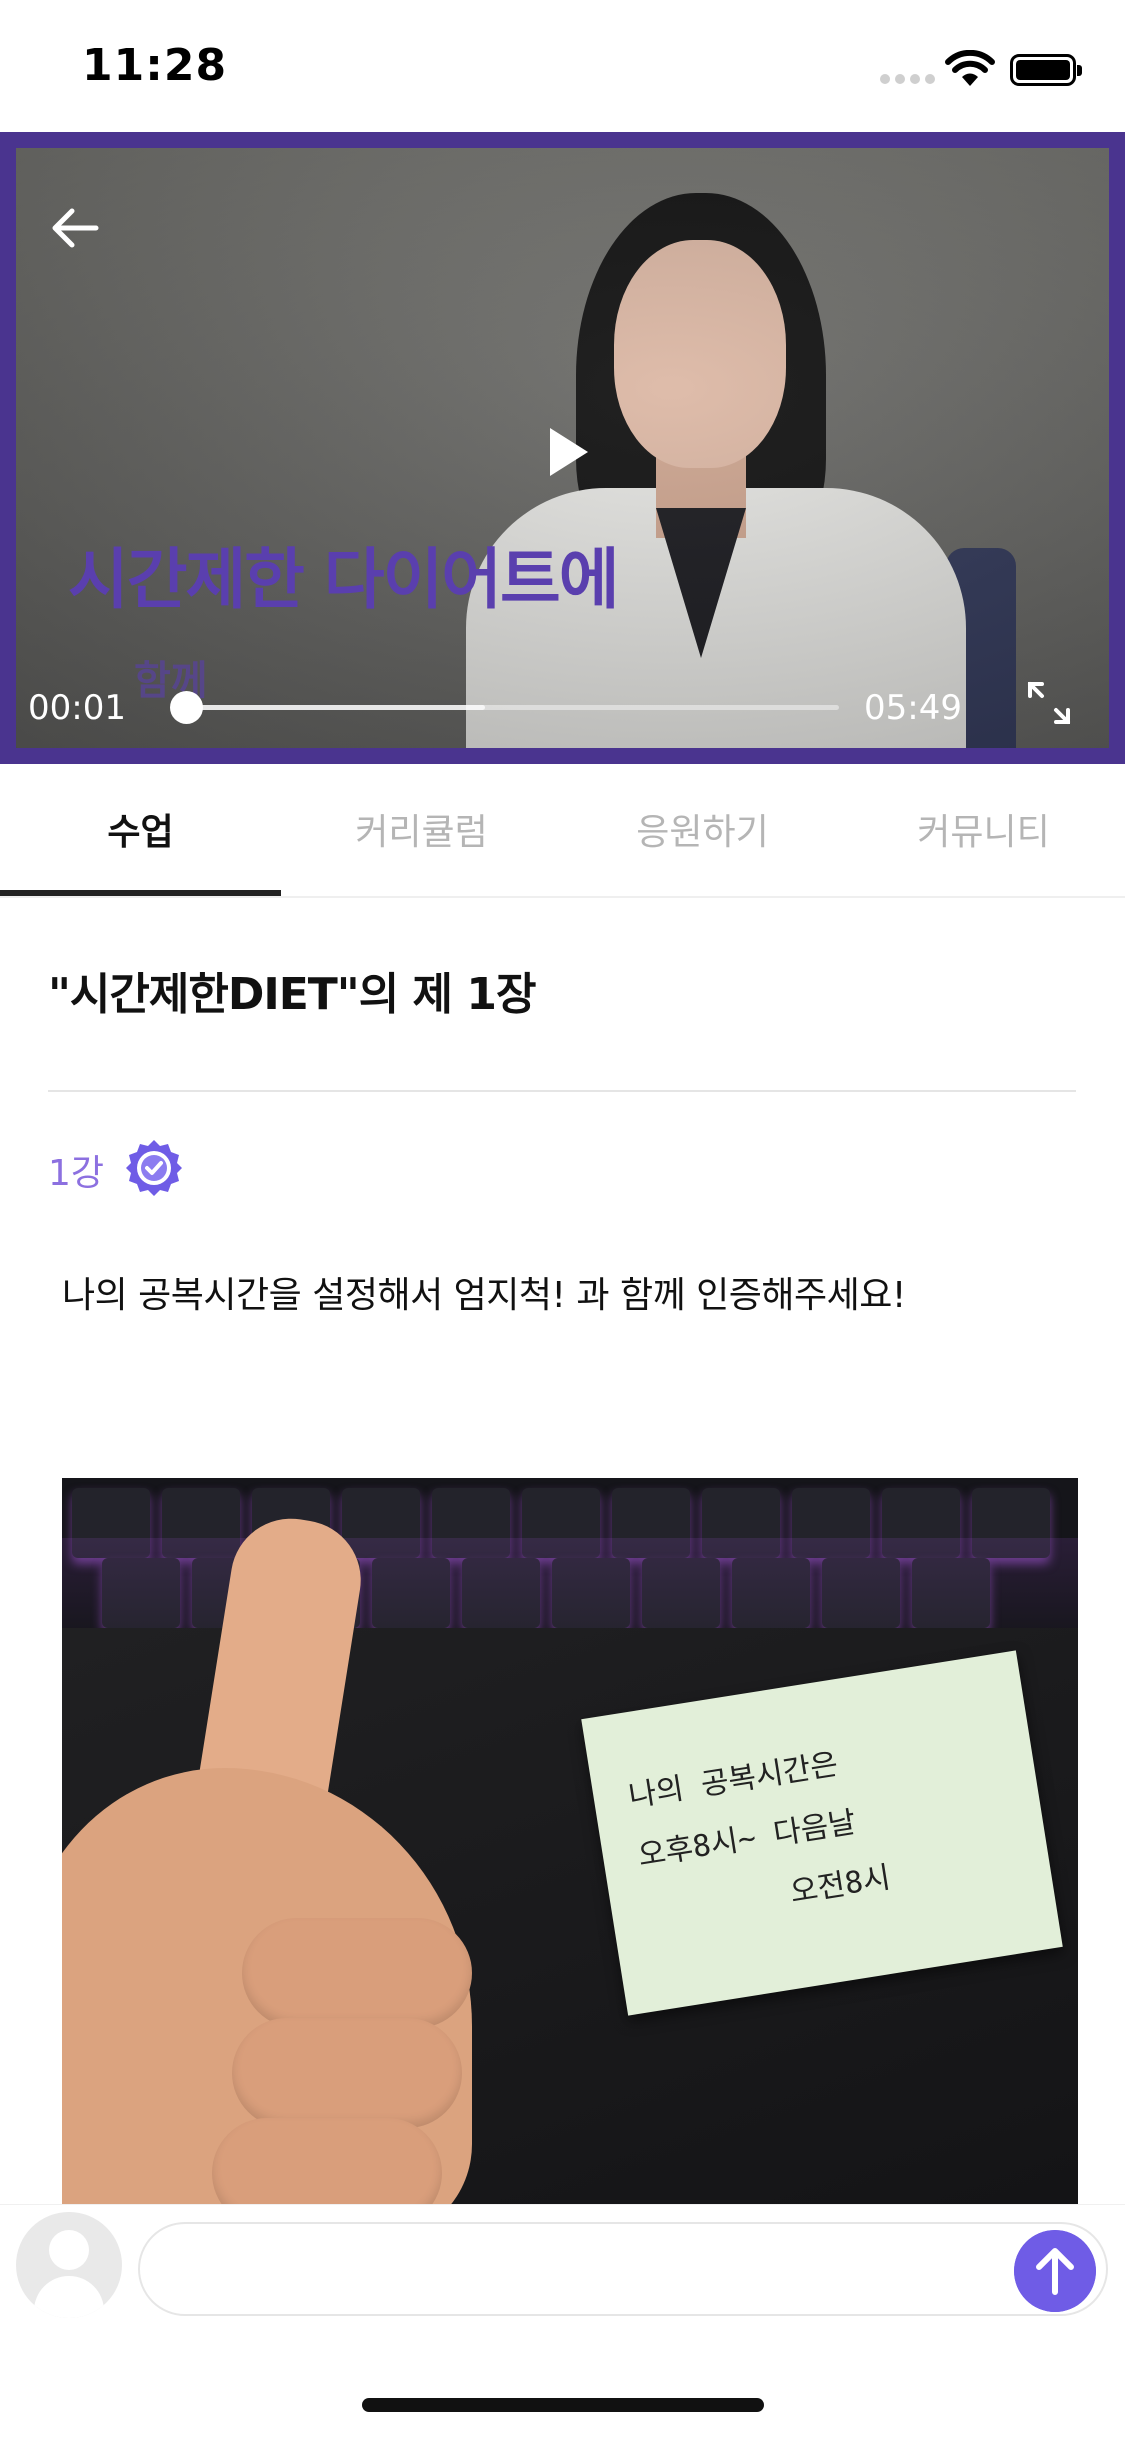 Image resolution: width=1125 pixels, height=2437 pixels. What do you see at coordinates (155, 65) in the screenshot?
I see `status-time: 11:28` at bounding box center [155, 65].